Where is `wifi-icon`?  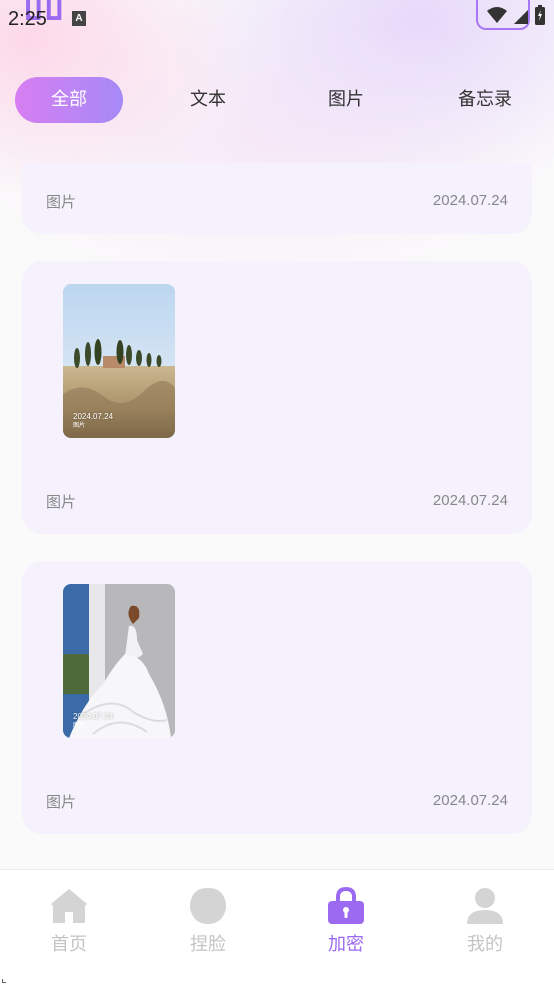 wifi-icon is located at coordinates (497, 15).